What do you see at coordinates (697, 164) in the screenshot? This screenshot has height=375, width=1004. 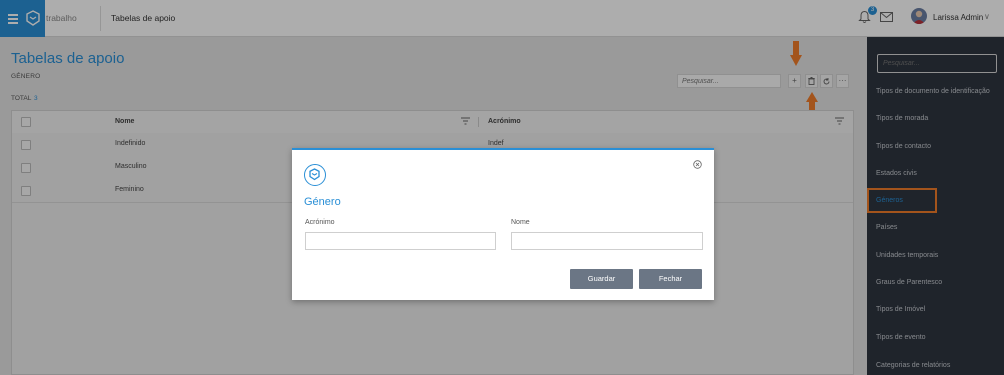 I see `close-icon` at bounding box center [697, 164].